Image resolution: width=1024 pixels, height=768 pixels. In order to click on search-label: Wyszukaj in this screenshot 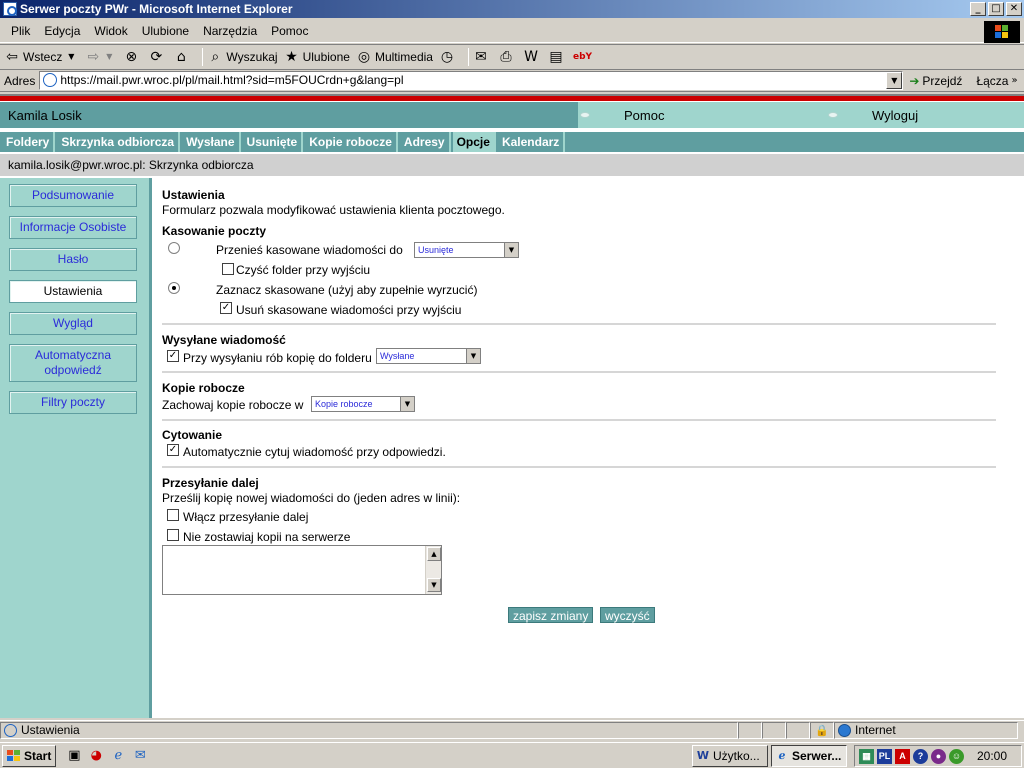, I will do `click(252, 57)`.